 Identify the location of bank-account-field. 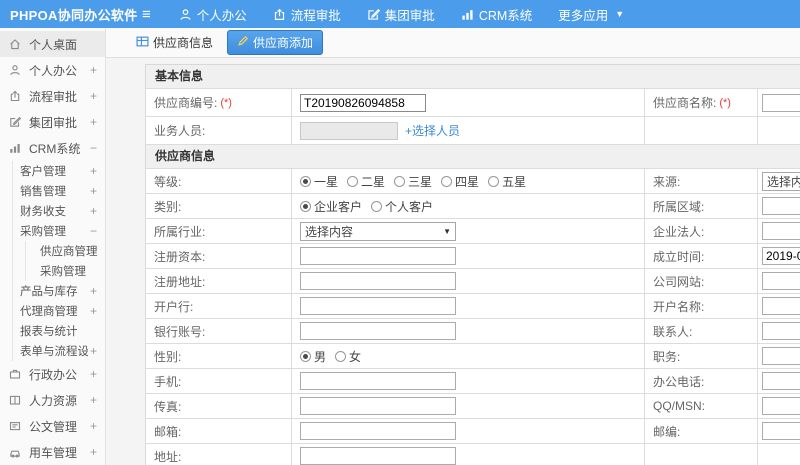
(378, 331).